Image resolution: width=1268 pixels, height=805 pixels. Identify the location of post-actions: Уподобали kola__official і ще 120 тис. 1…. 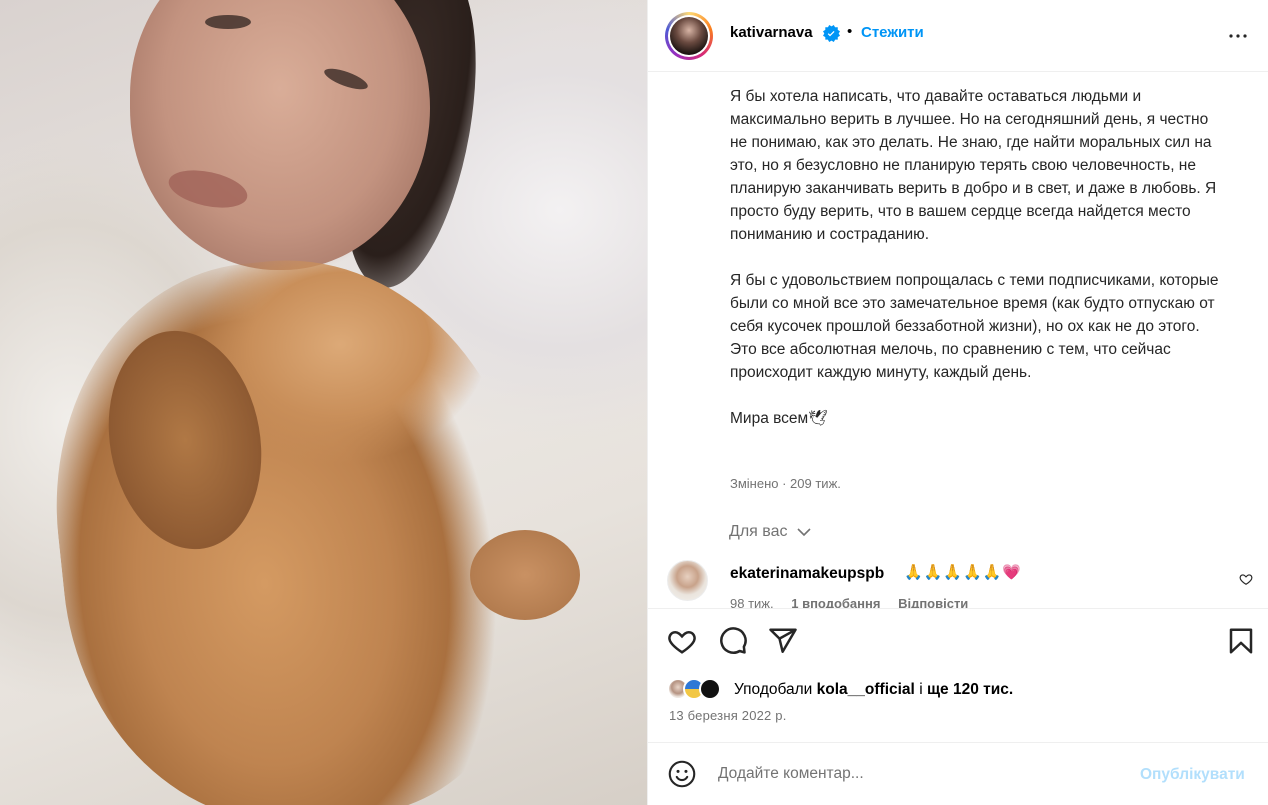
(958, 673).